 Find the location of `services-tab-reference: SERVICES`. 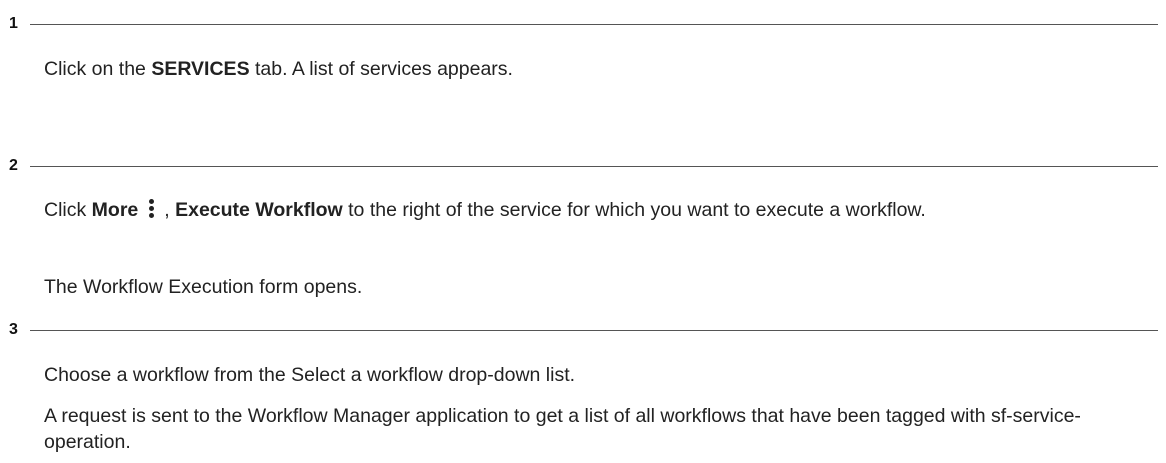

services-tab-reference: SERVICES is located at coordinates (200, 69).